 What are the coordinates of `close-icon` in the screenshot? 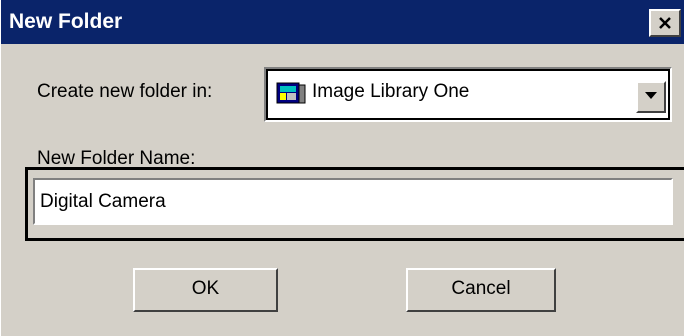 It's located at (665, 23).